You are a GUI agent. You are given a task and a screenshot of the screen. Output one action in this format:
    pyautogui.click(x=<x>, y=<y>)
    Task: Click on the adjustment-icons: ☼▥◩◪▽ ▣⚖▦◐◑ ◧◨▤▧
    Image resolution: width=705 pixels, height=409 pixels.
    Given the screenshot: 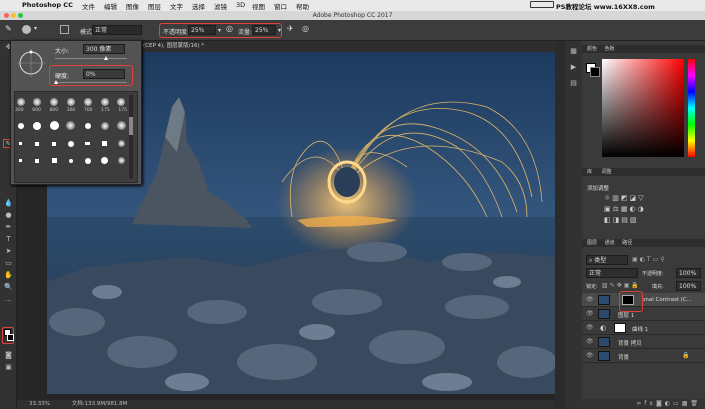 What is the action you would take?
    pyautogui.click(x=643, y=209)
    